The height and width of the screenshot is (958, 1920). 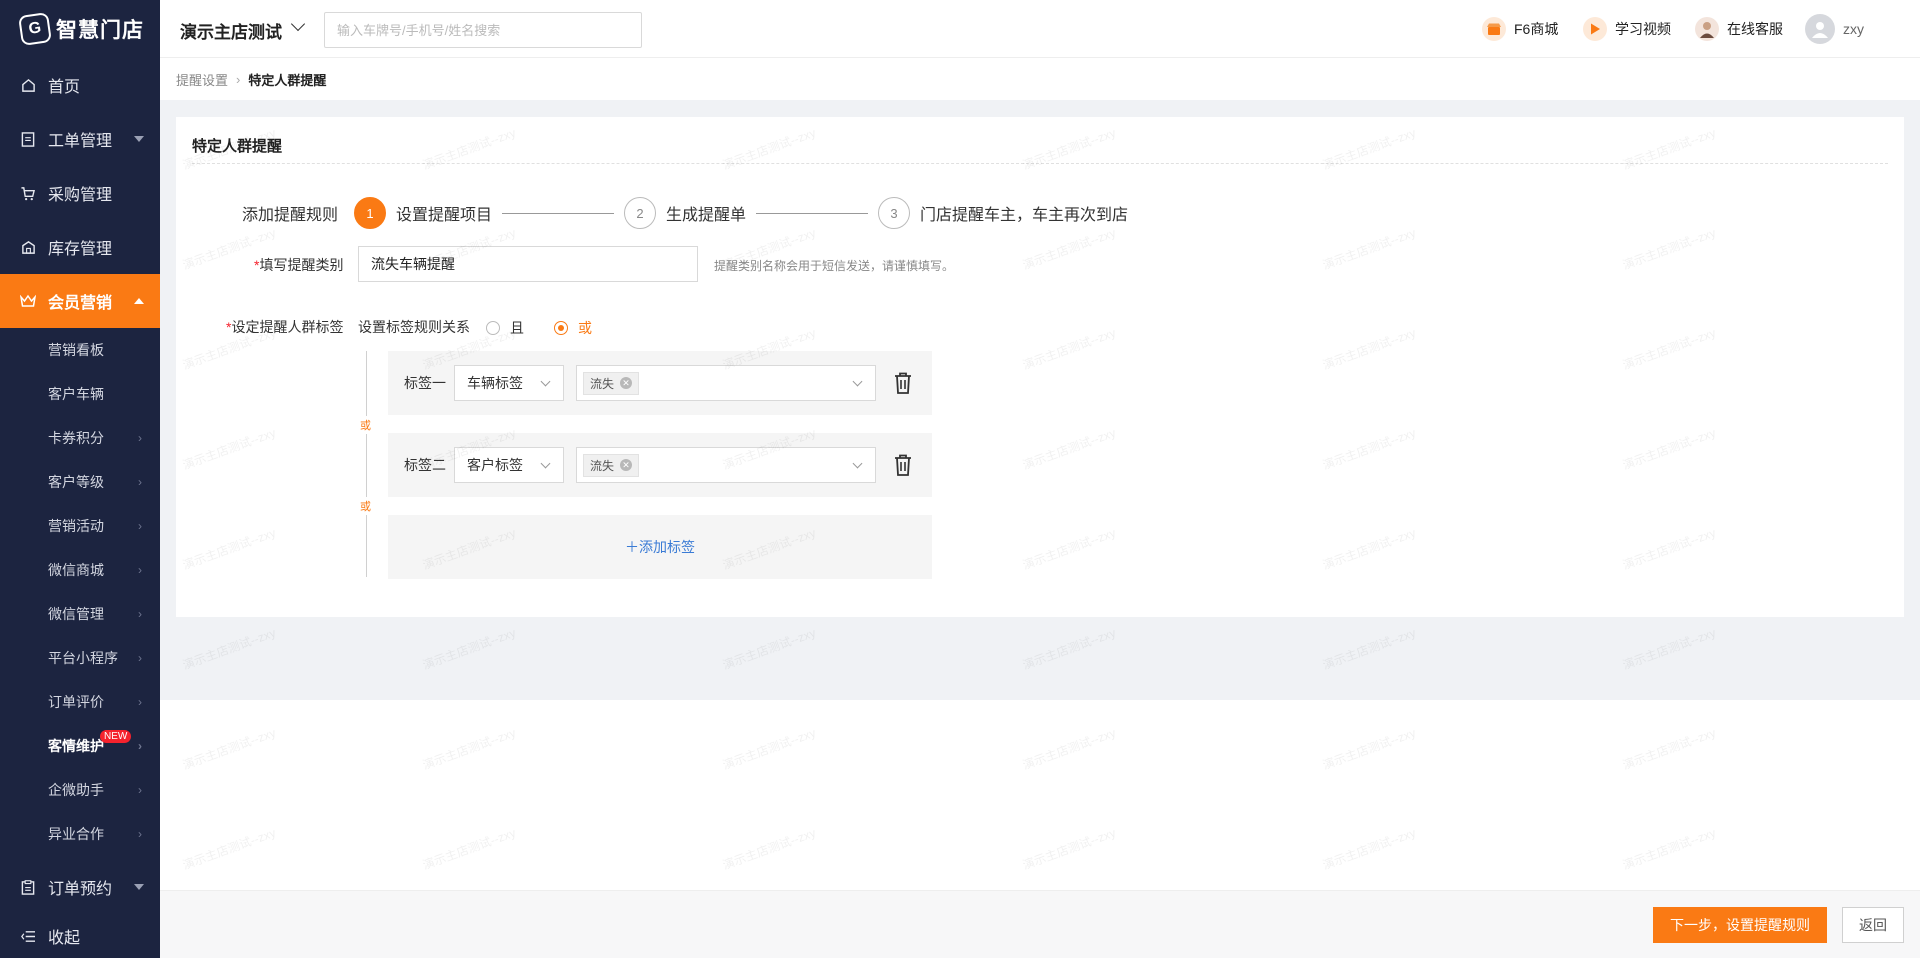 I want to click on tag-chip-label: 流失, so click(x=602, y=465).